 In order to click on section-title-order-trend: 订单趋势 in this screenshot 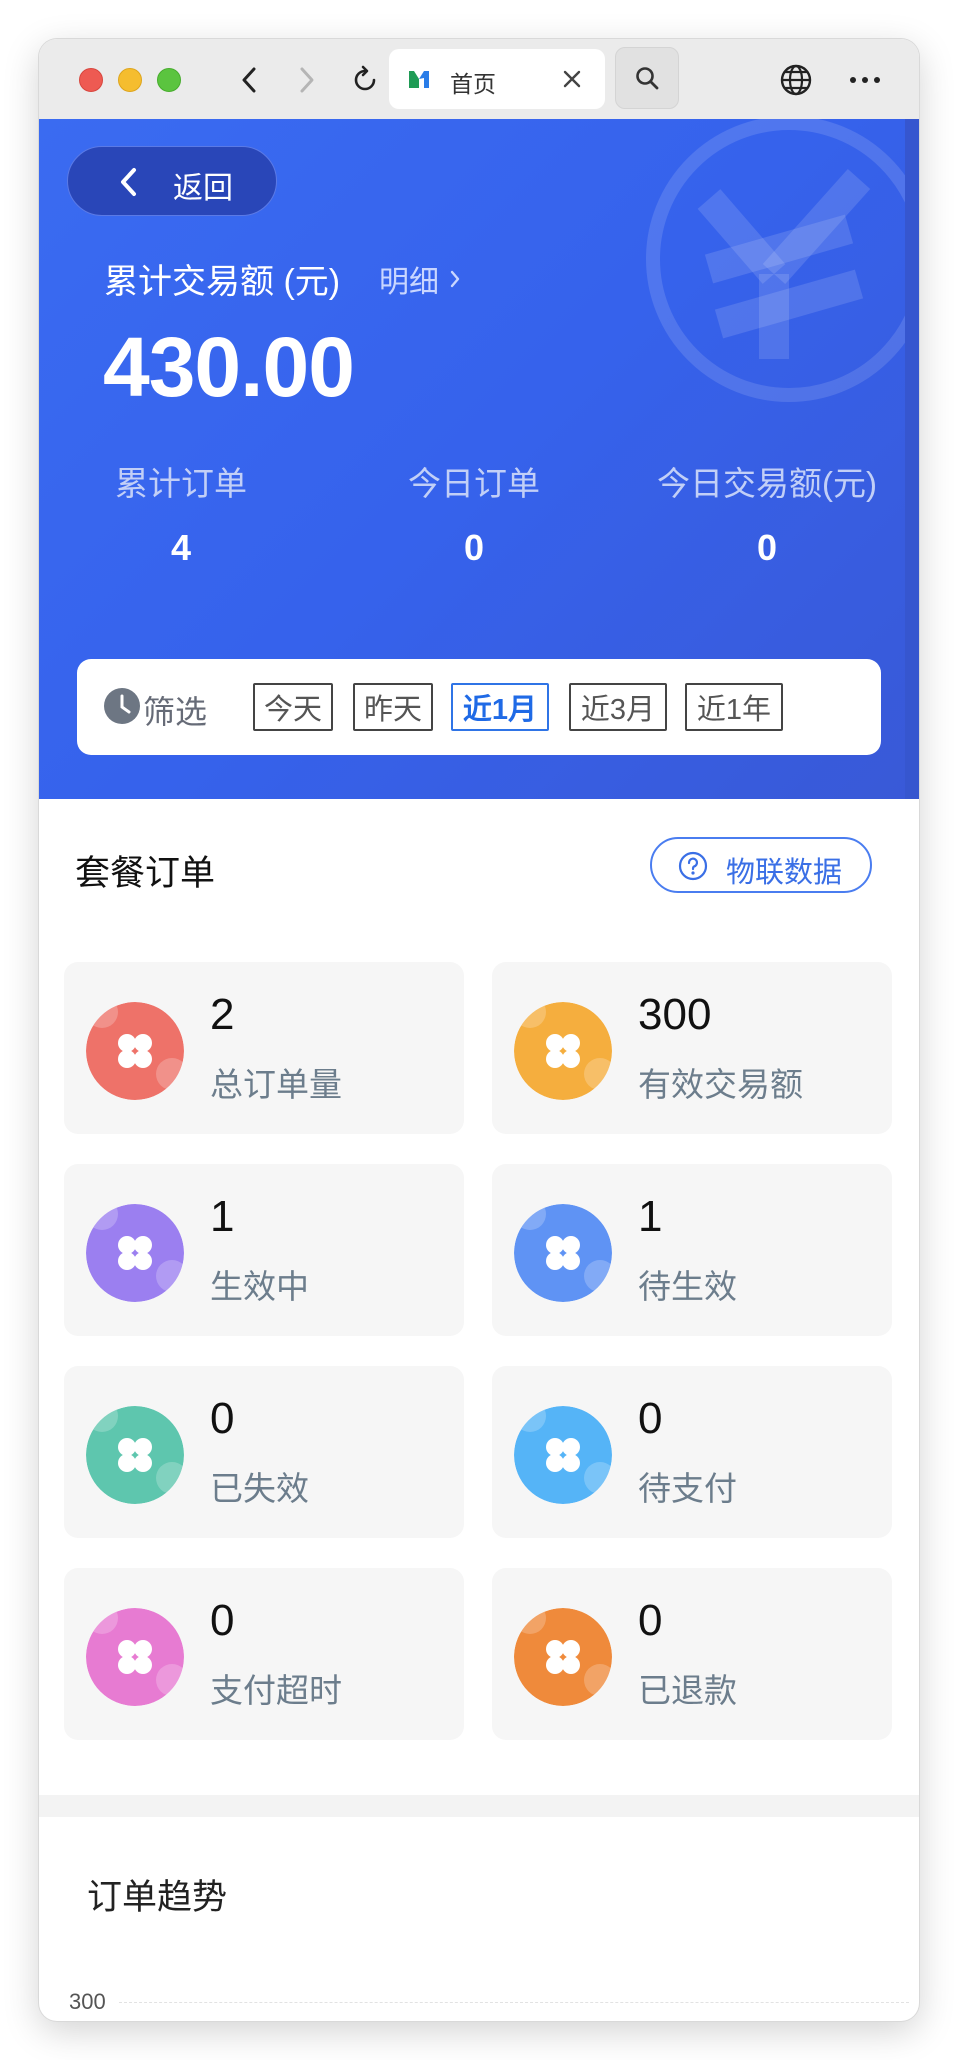, I will do `click(157, 1897)`.